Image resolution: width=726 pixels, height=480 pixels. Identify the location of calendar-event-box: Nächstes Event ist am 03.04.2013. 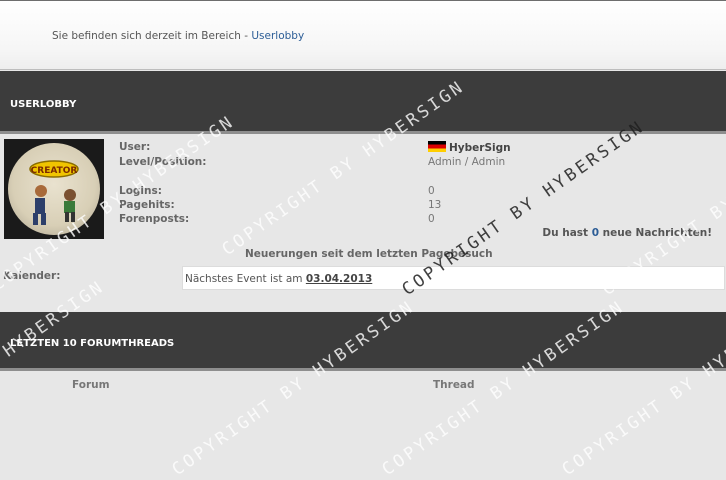
(453, 278).